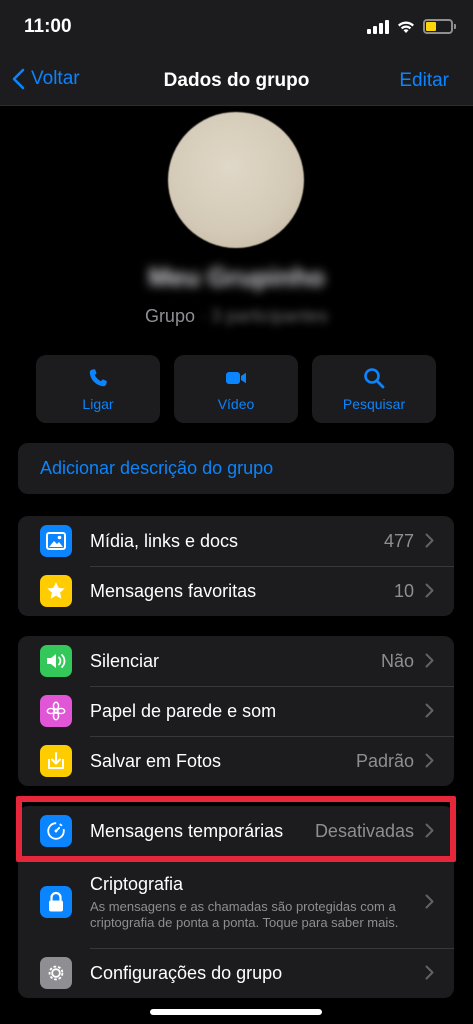 The width and height of the screenshot is (473, 1024). I want to click on flower-icon, so click(56, 711).